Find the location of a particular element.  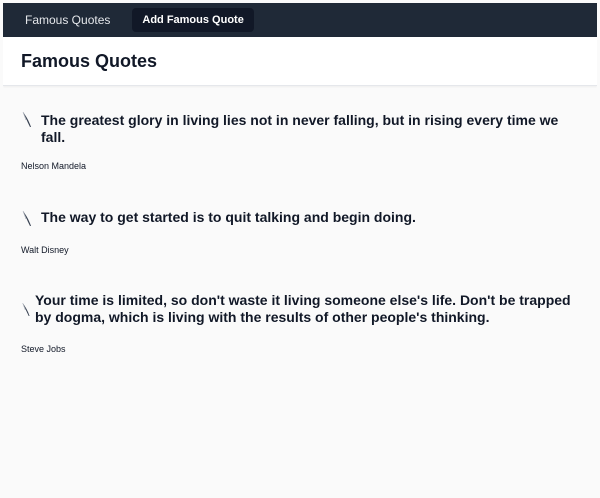

quote-author: Walt Disney is located at coordinates (45, 250).